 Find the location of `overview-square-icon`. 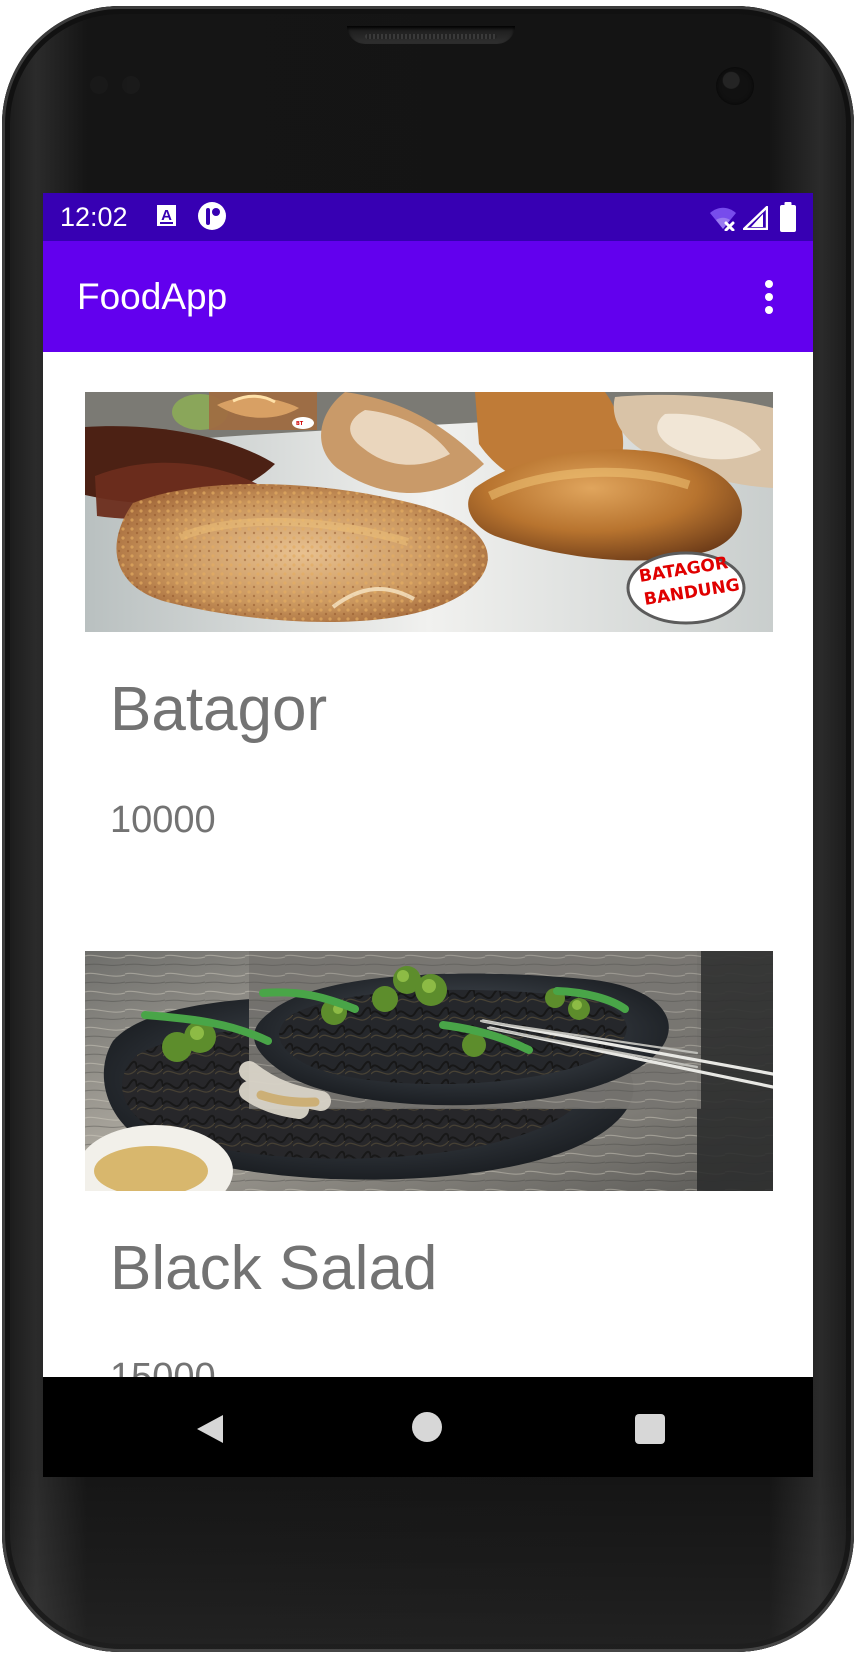

overview-square-icon is located at coordinates (650, 1429).